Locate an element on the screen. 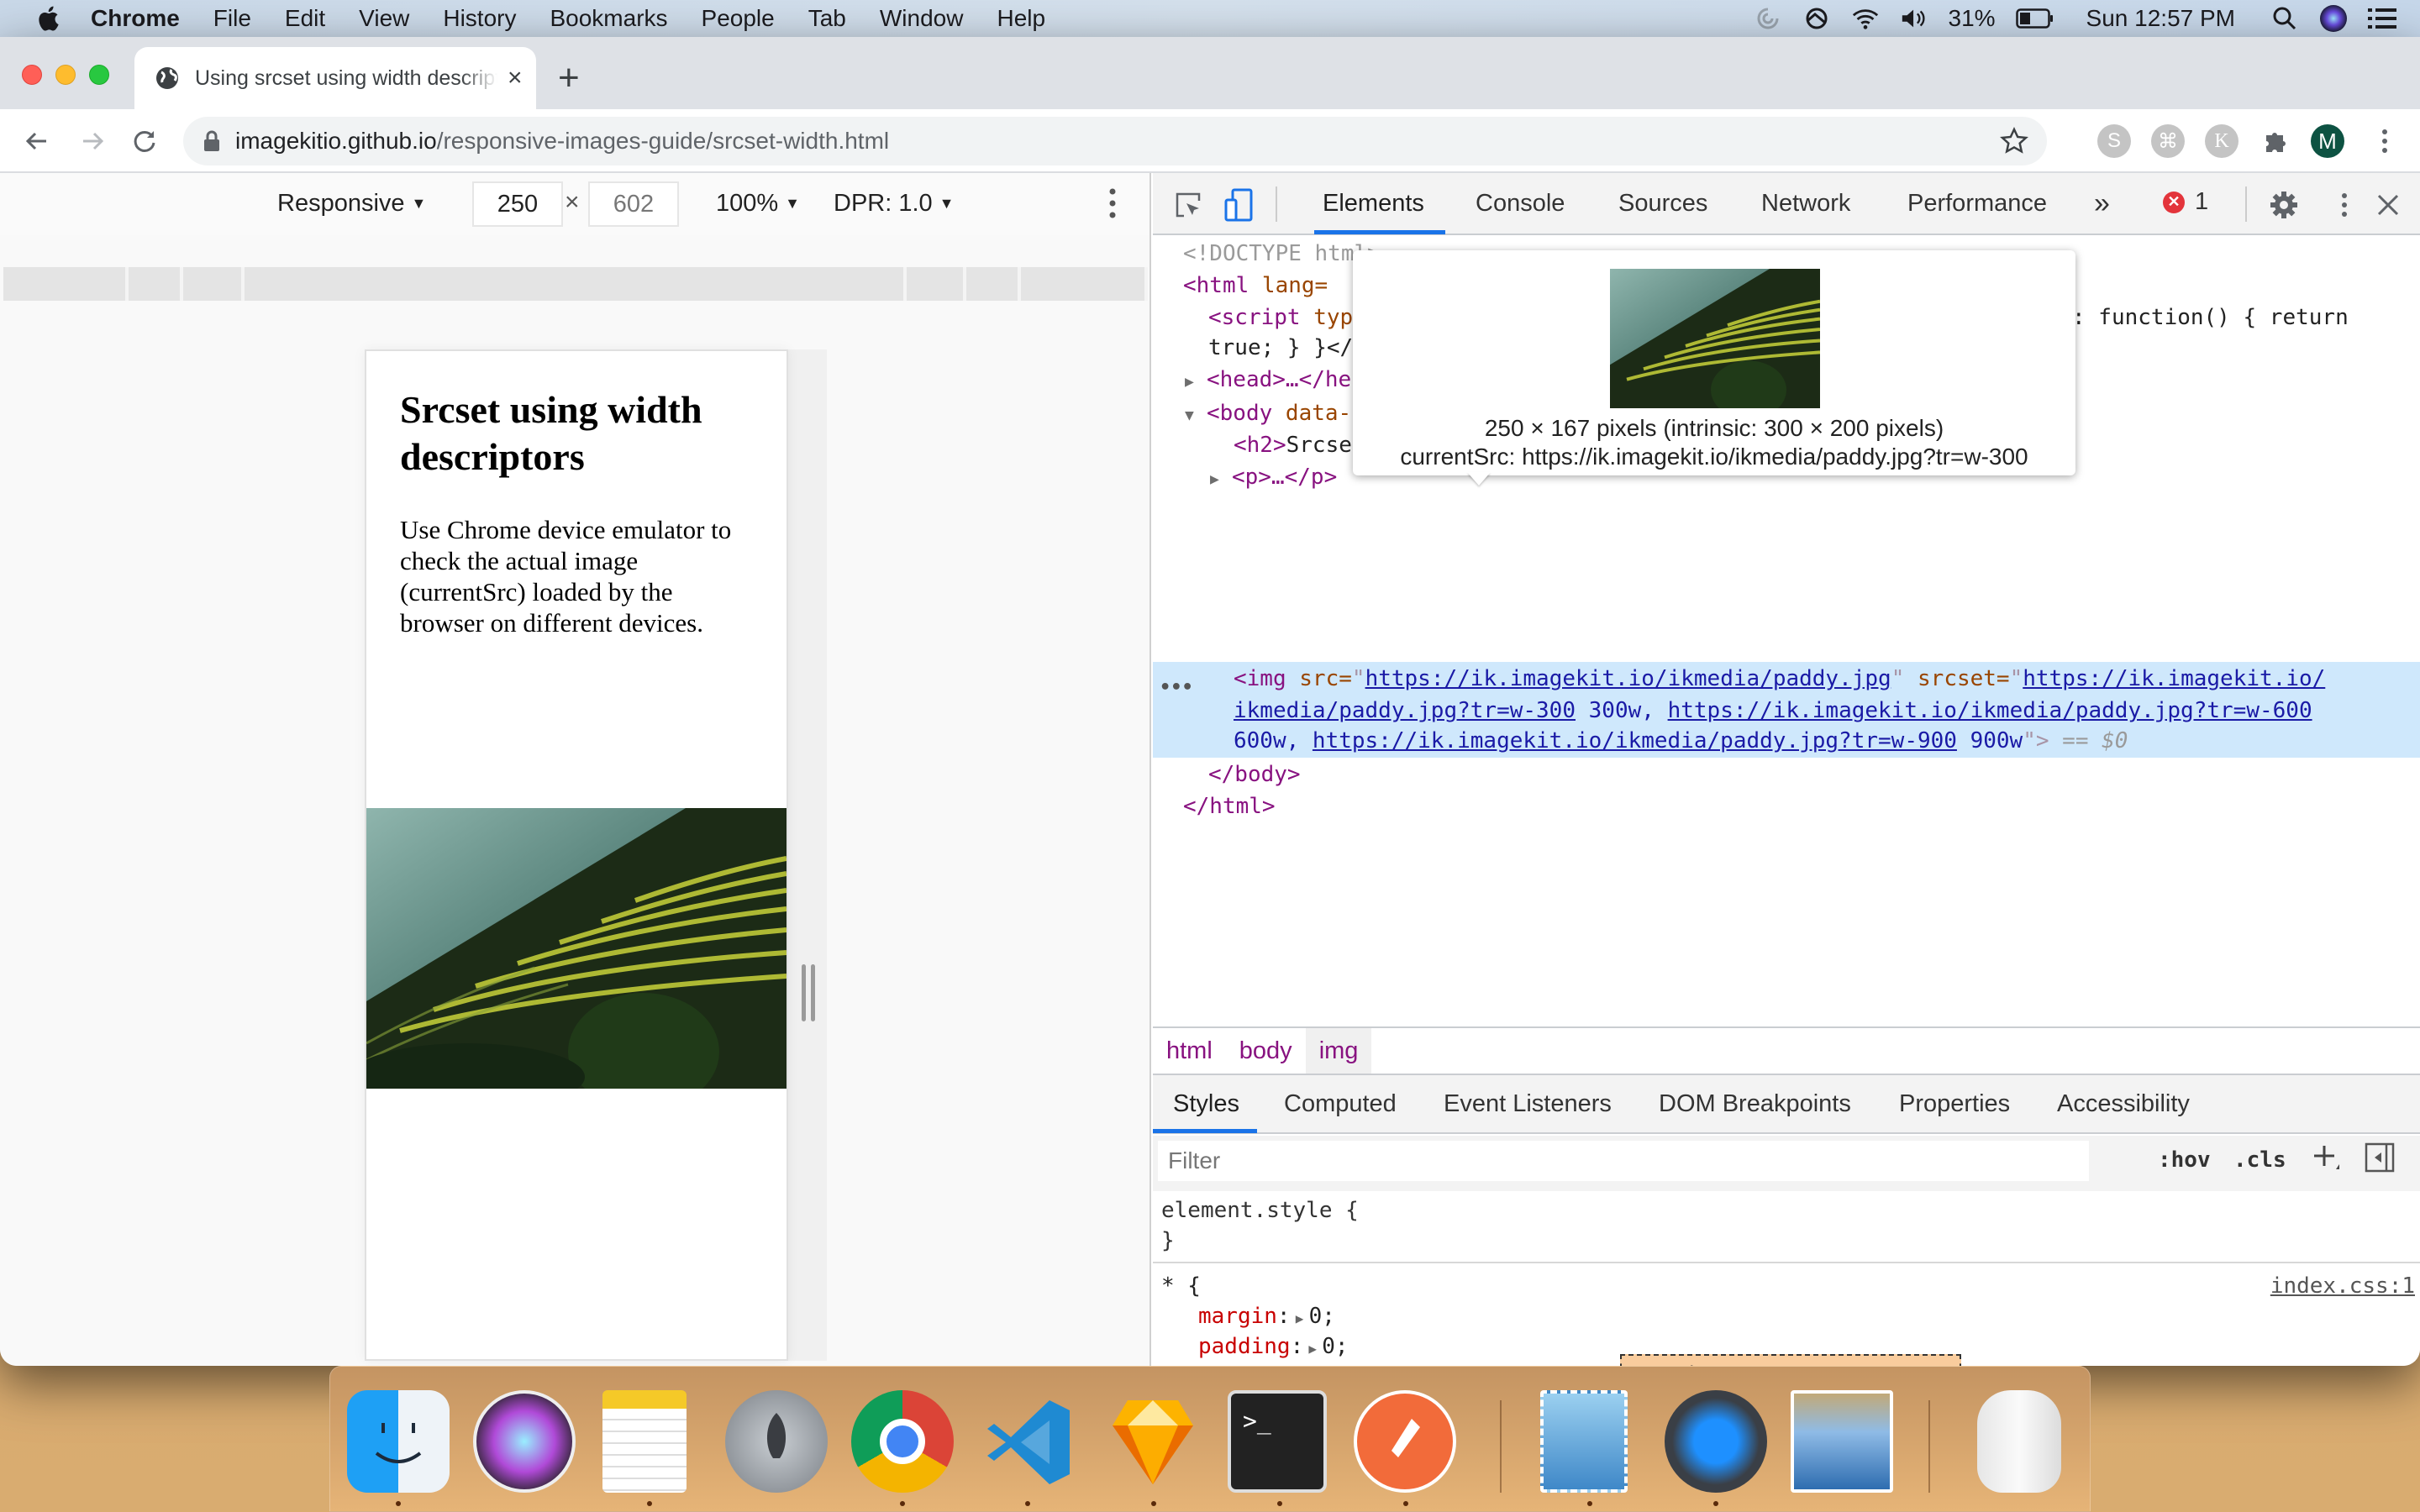  breadcrumb-html: html is located at coordinates (1189, 1051).